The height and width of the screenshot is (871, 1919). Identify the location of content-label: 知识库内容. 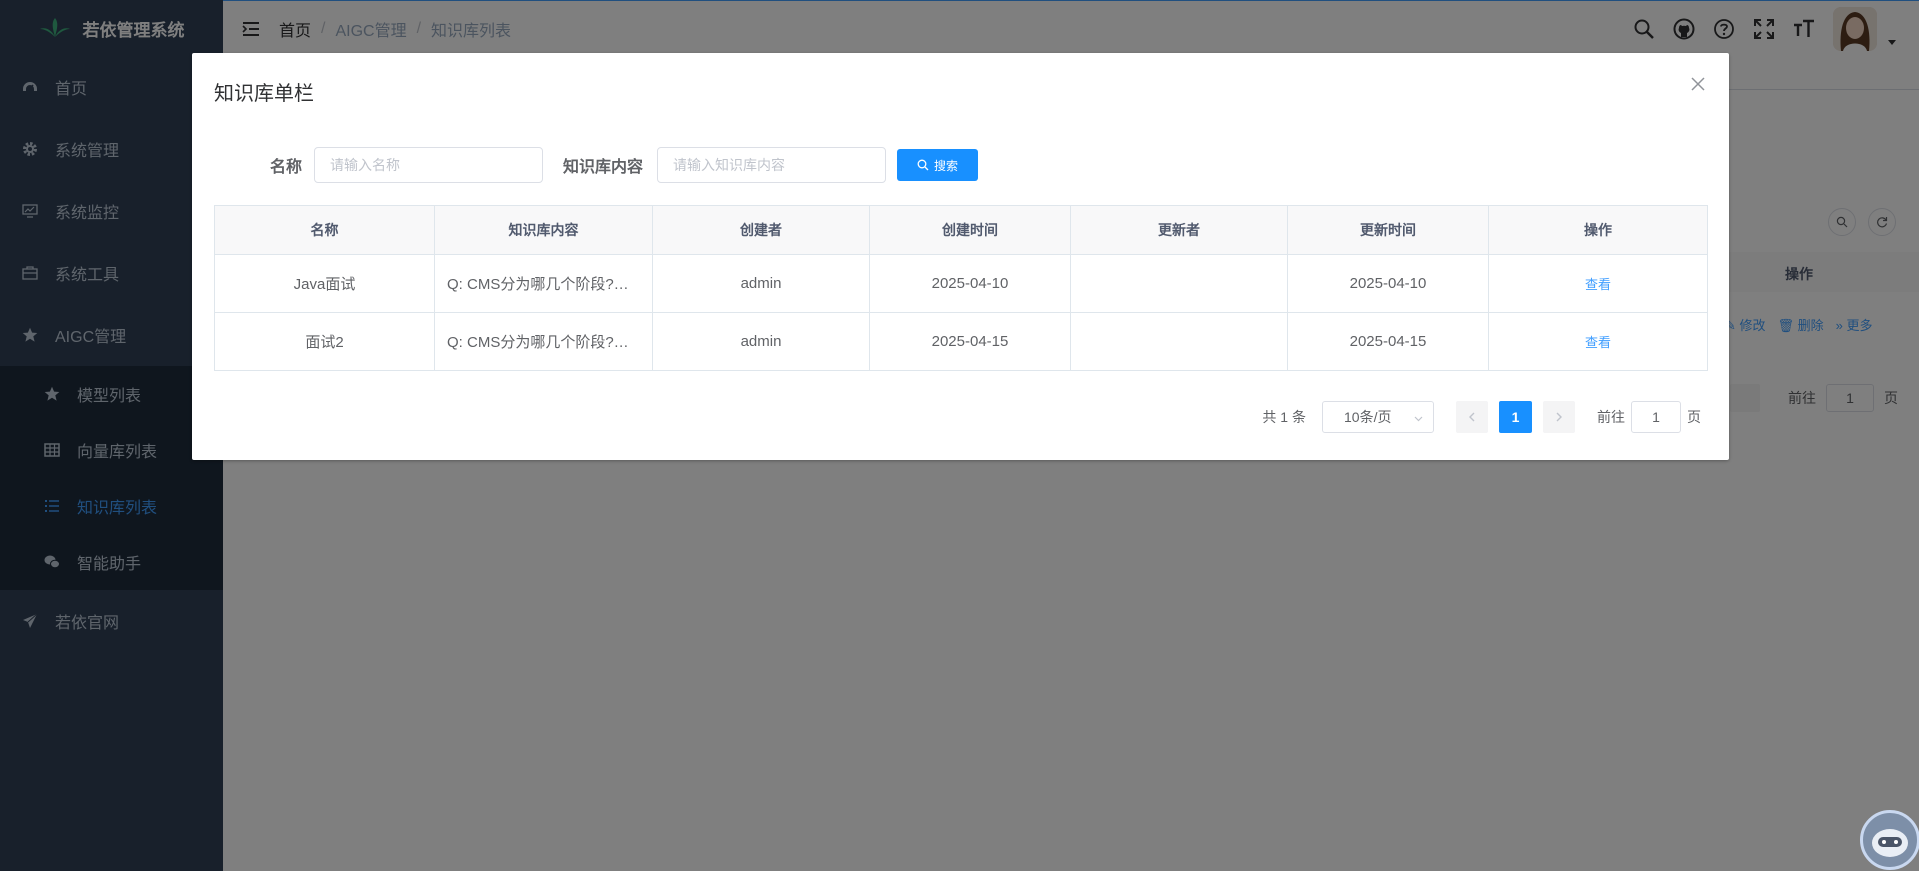
(603, 167).